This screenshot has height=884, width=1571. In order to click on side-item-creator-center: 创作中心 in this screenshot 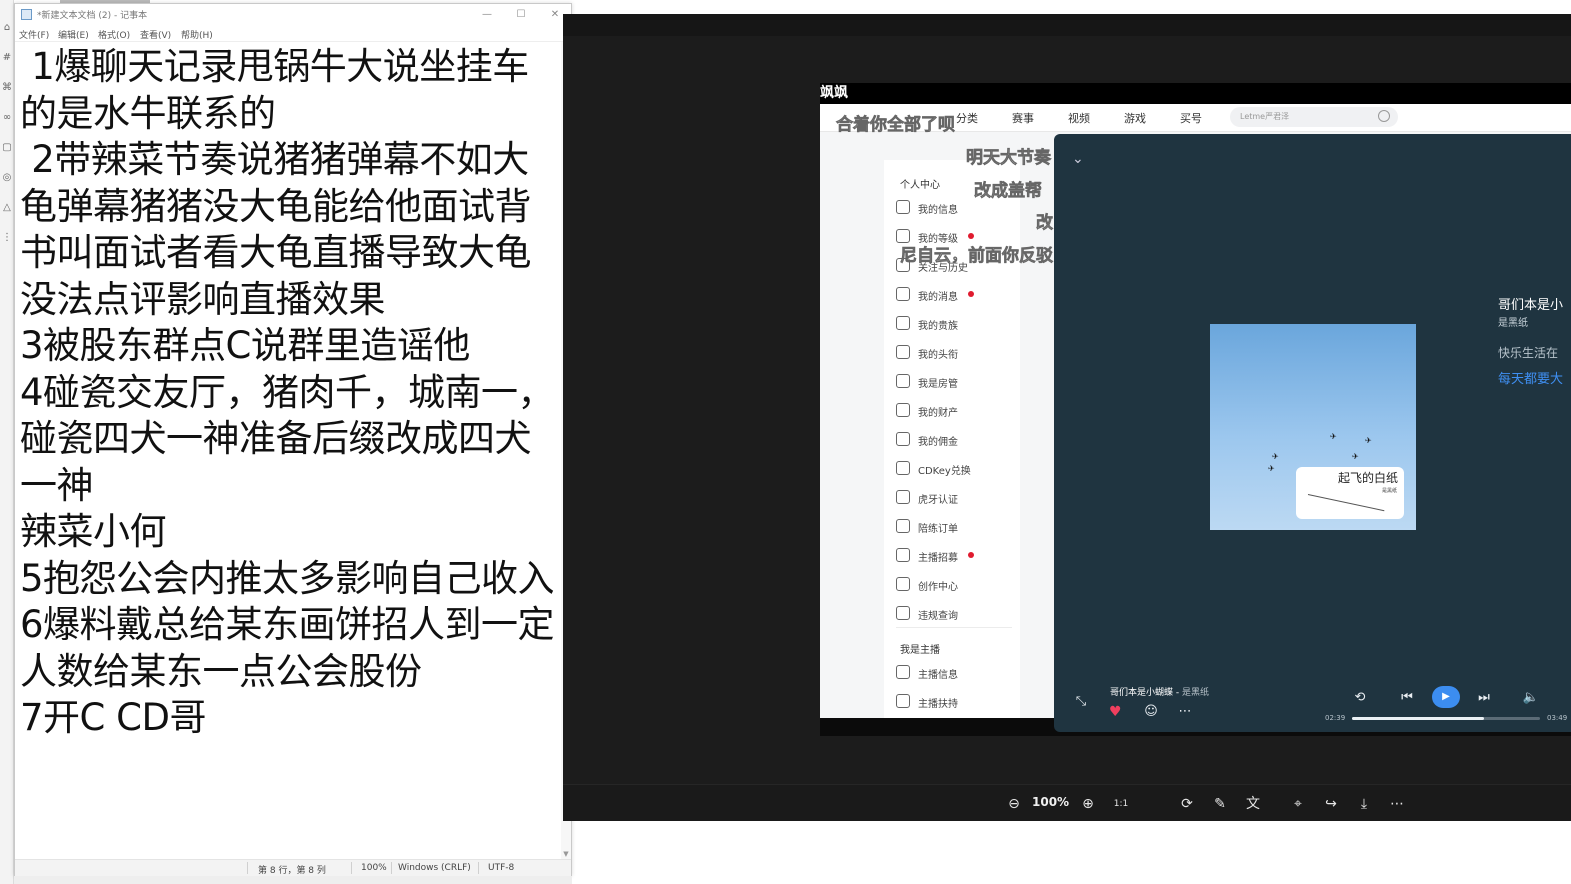, I will do `click(956, 584)`.